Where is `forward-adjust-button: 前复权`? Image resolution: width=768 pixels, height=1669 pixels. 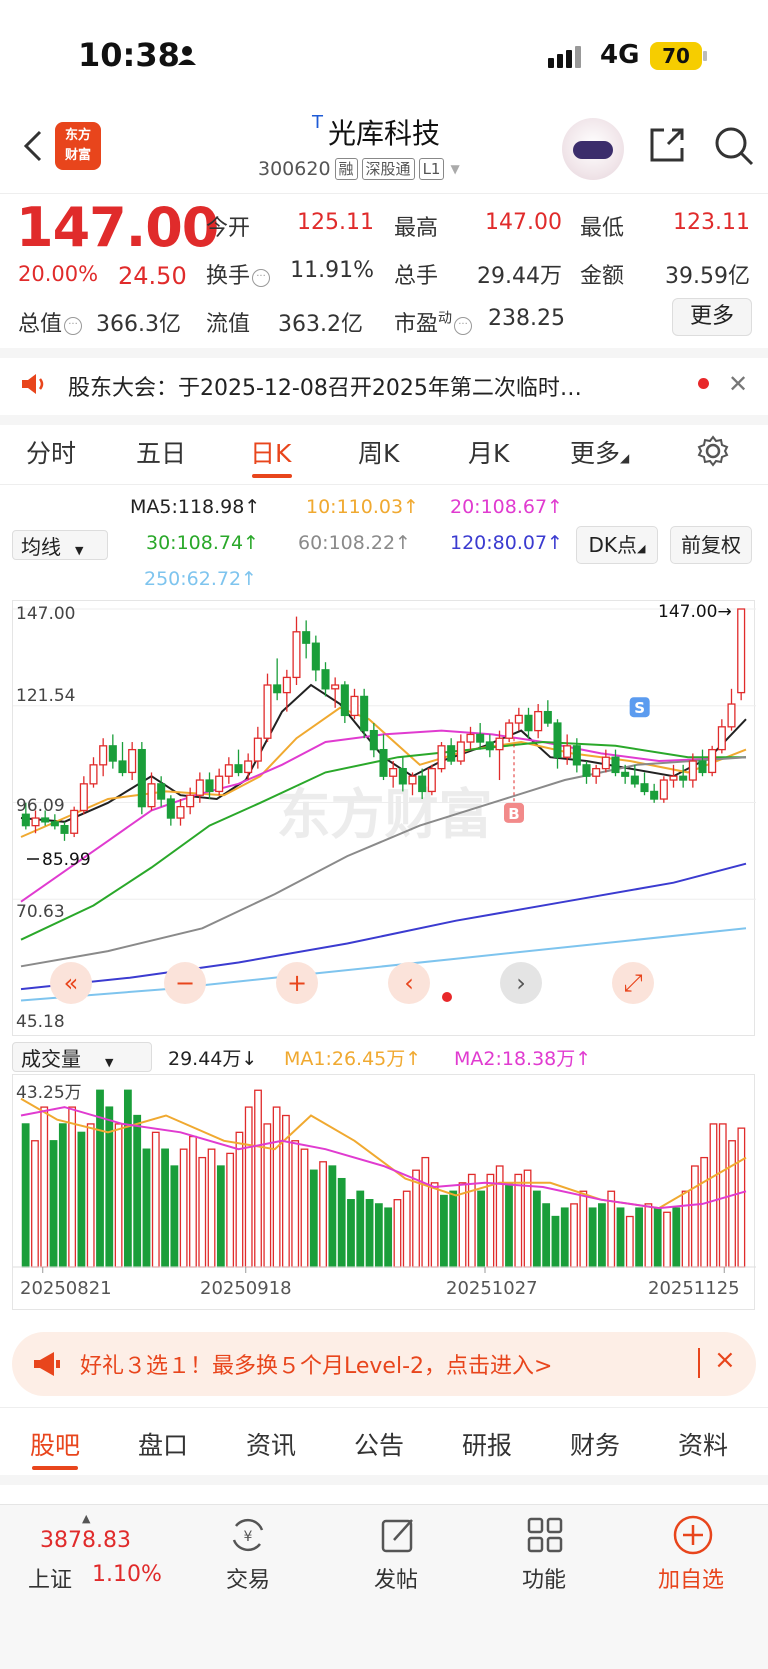
forward-adjust-button: 前复权 is located at coordinates (711, 545).